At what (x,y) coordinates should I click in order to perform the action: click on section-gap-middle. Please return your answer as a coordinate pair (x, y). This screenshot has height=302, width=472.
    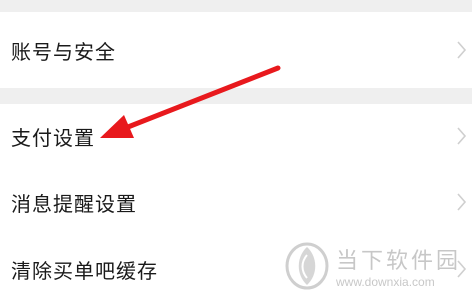
    Looking at the image, I should click on (236, 96).